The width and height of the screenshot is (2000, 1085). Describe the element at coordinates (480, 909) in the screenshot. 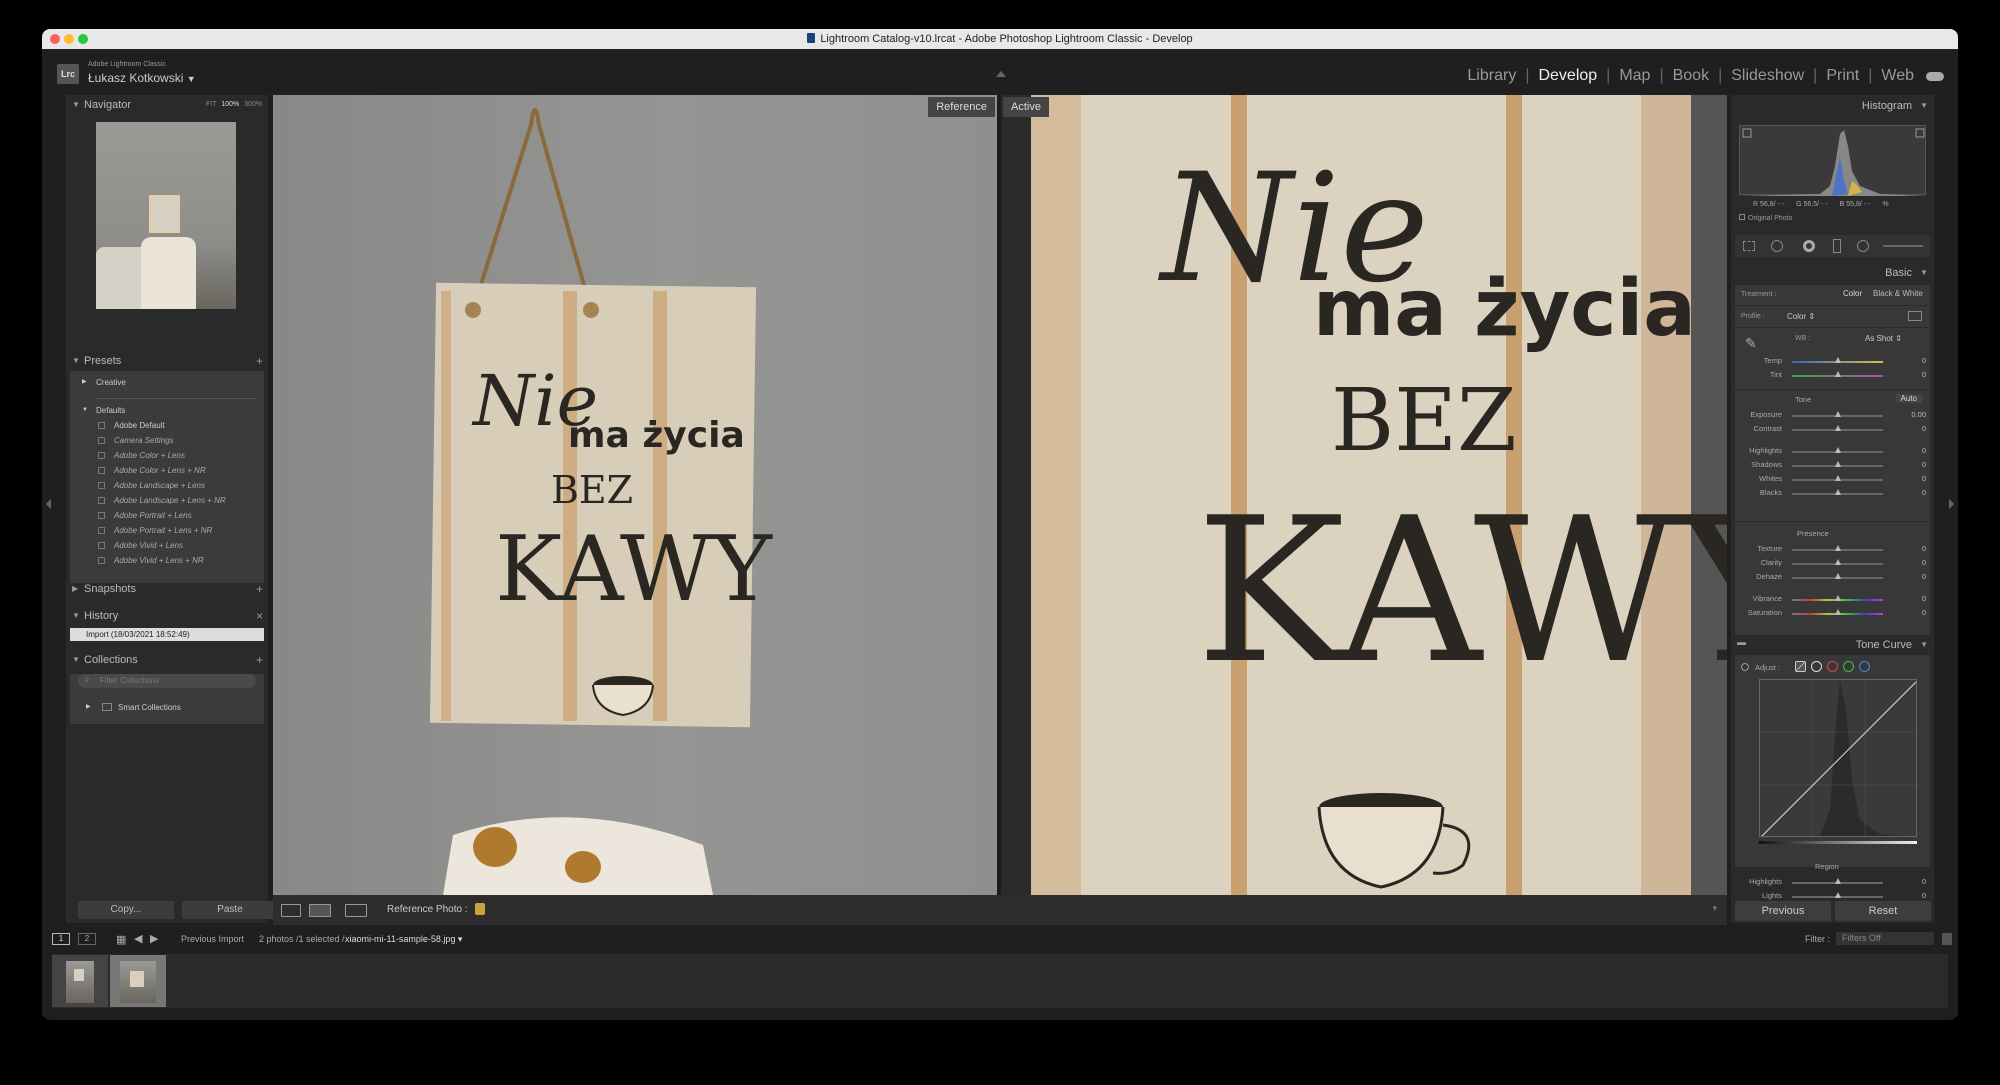

I see `lock-icon` at that location.